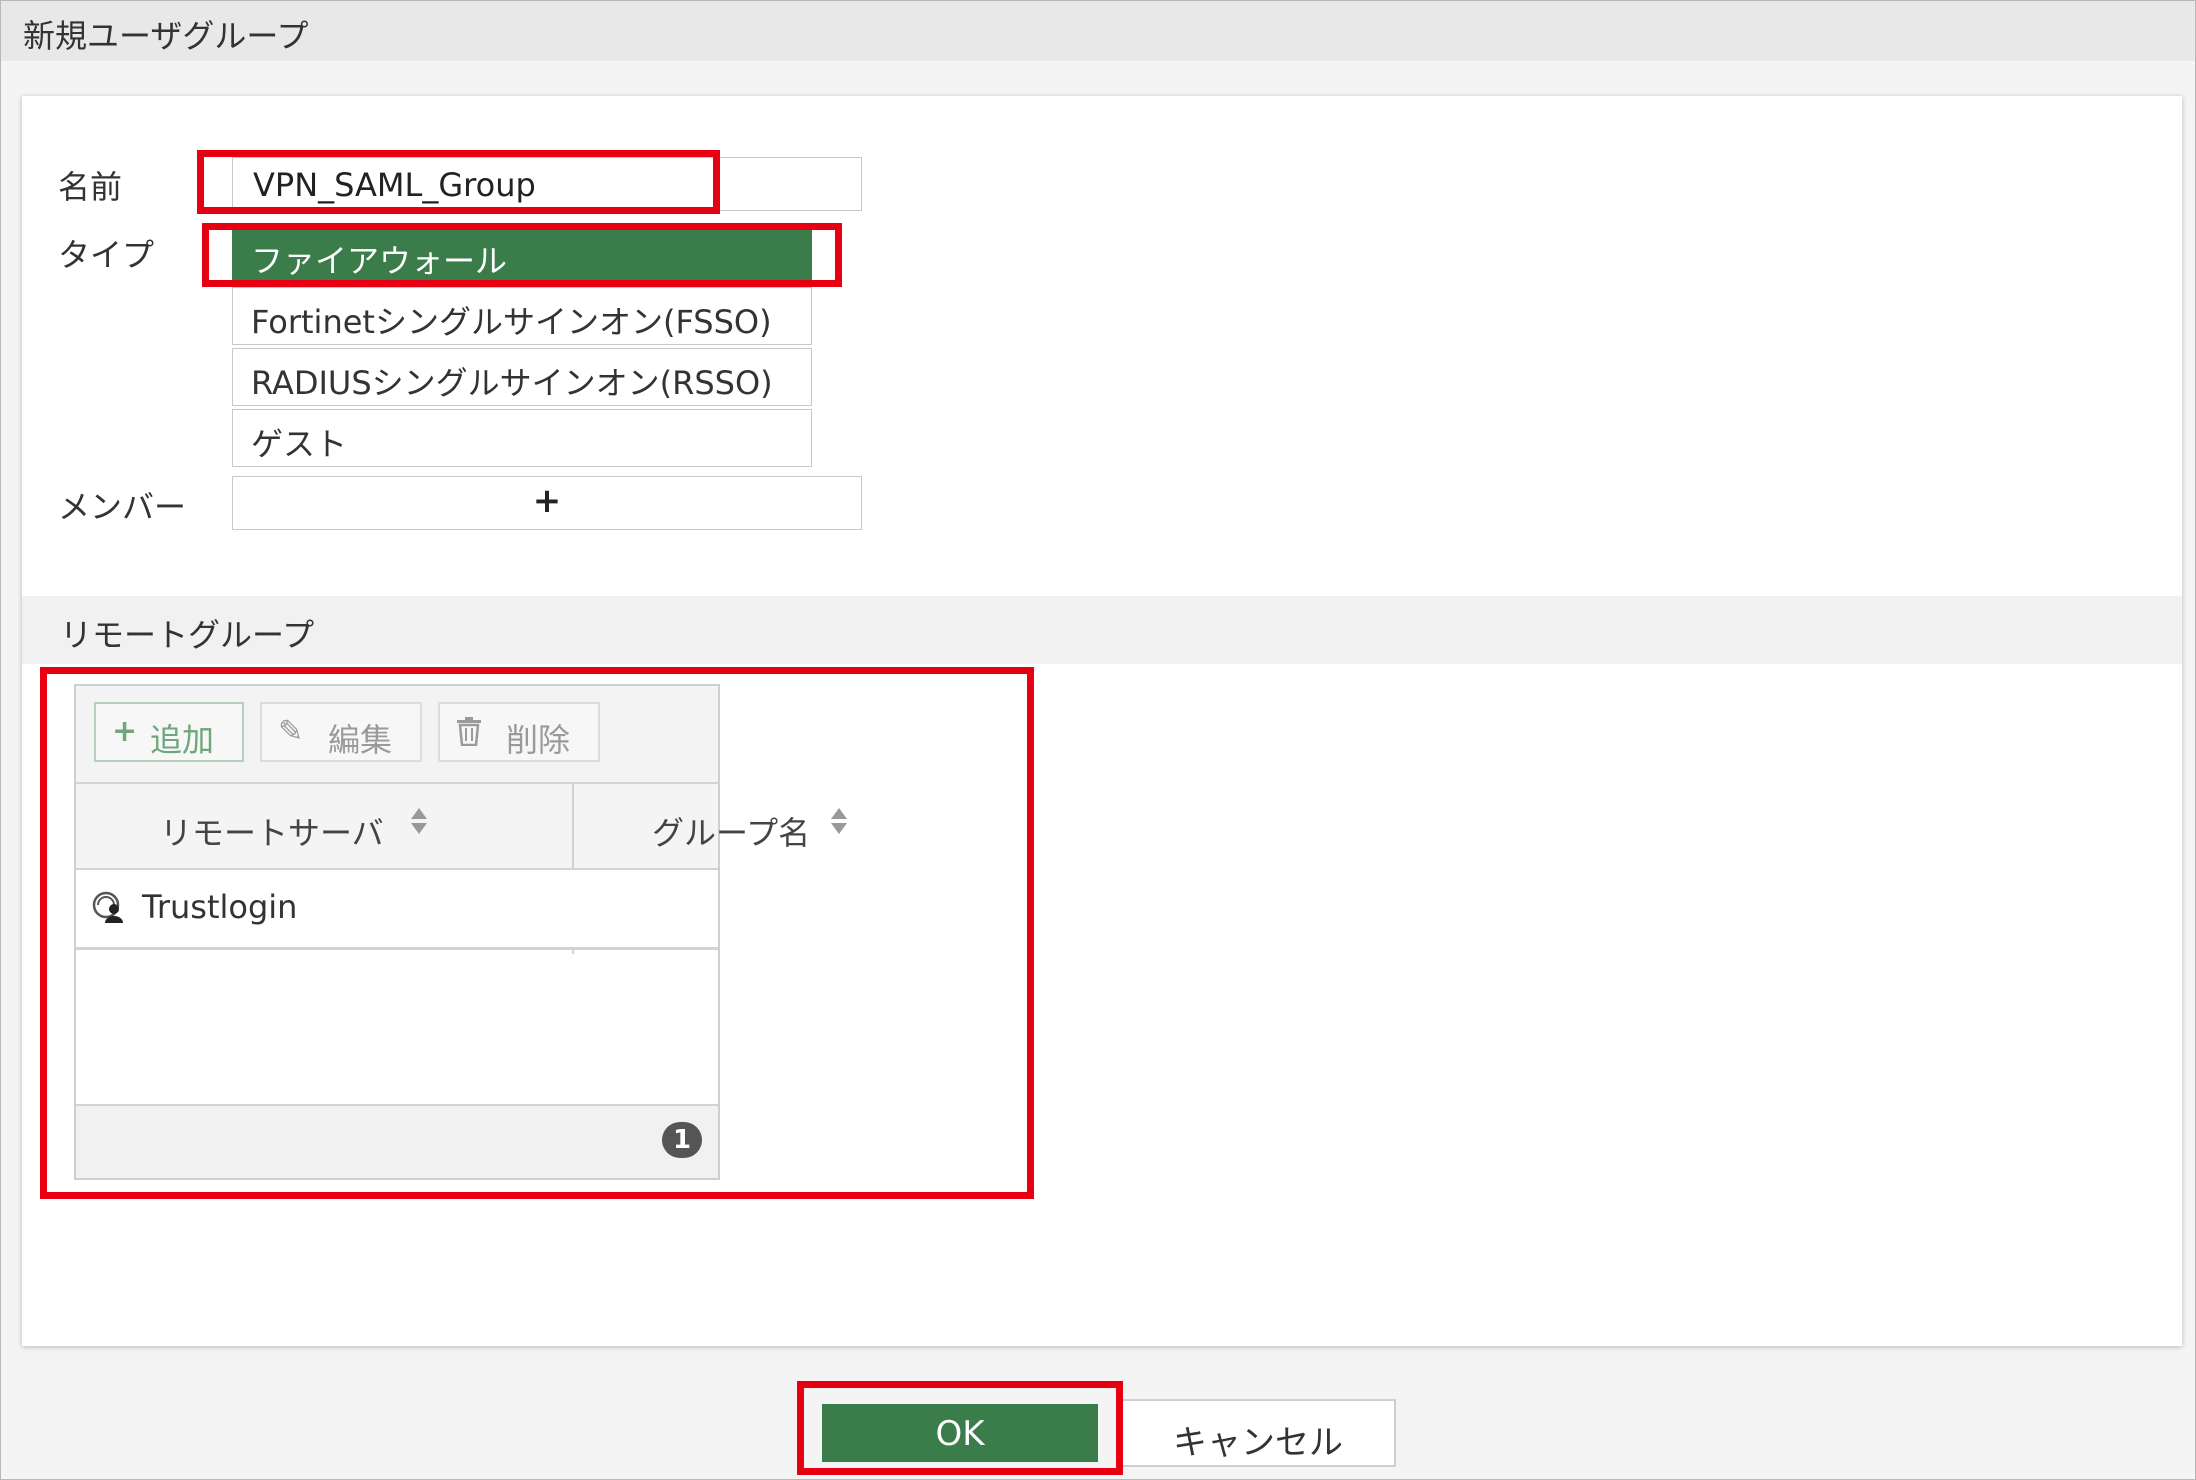 The image size is (2196, 1480). What do you see at coordinates (682, 1140) in the screenshot?
I see `row-count-badge: 1` at bounding box center [682, 1140].